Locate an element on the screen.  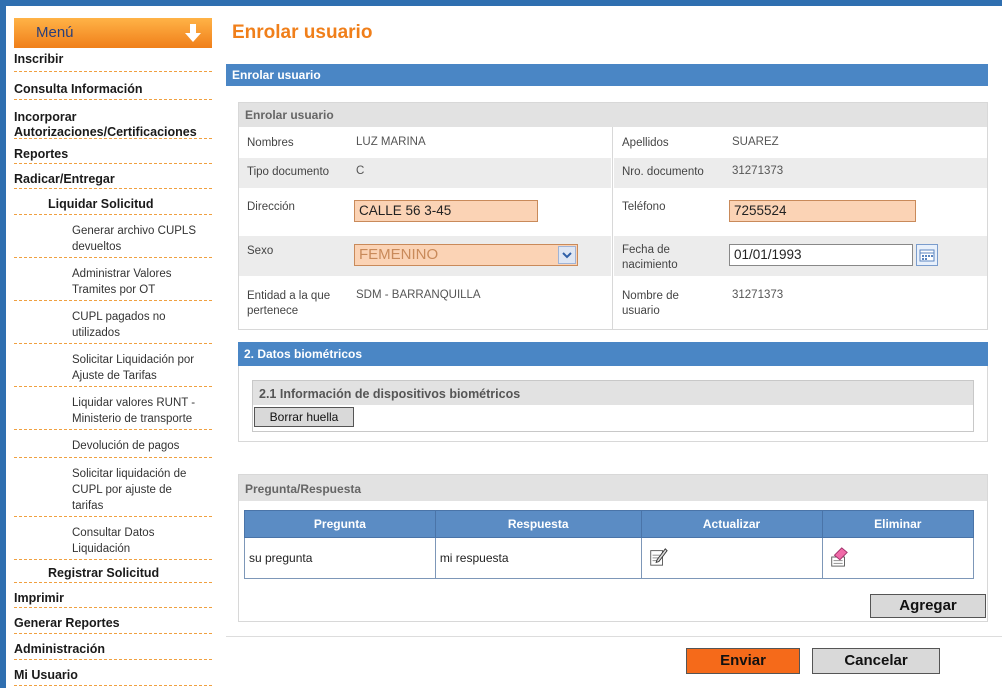
tipo-documento-label: Tipo documento is located at coordinates (288, 172).